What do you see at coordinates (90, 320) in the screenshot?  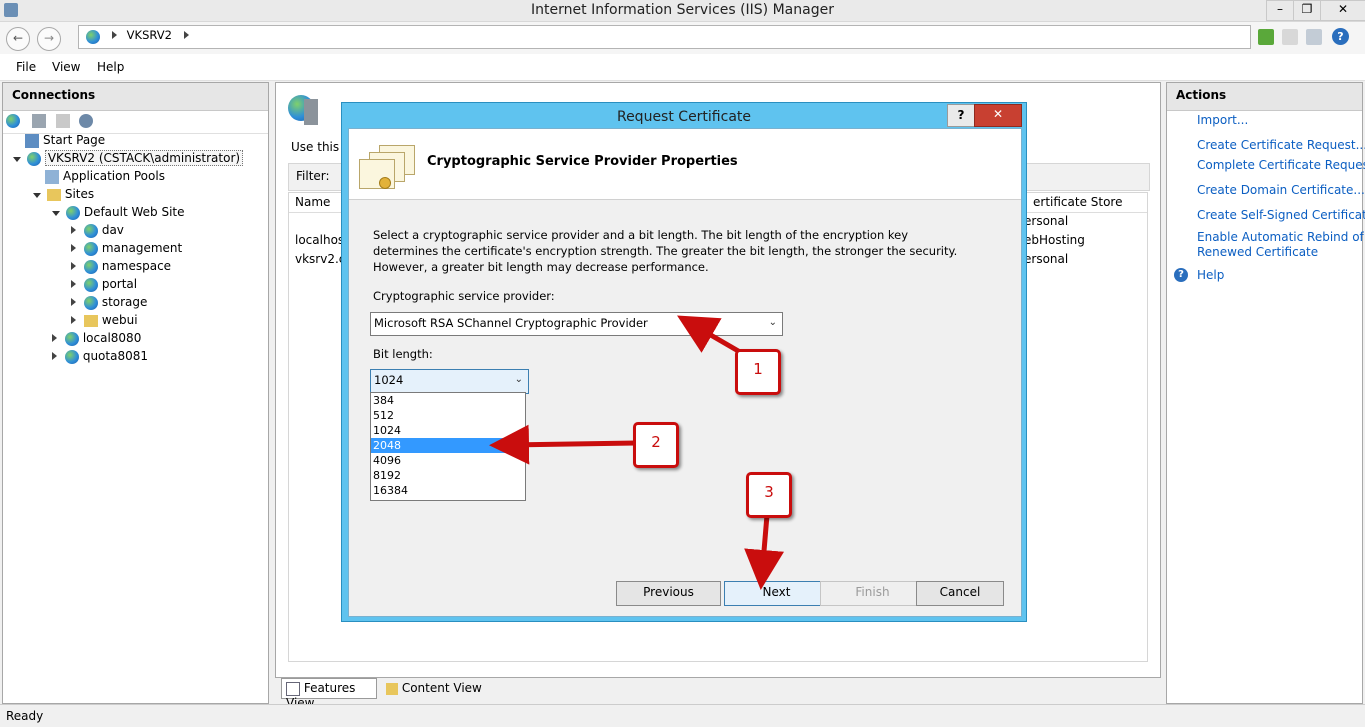 I see `folder-icon` at bounding box center [90, 320].